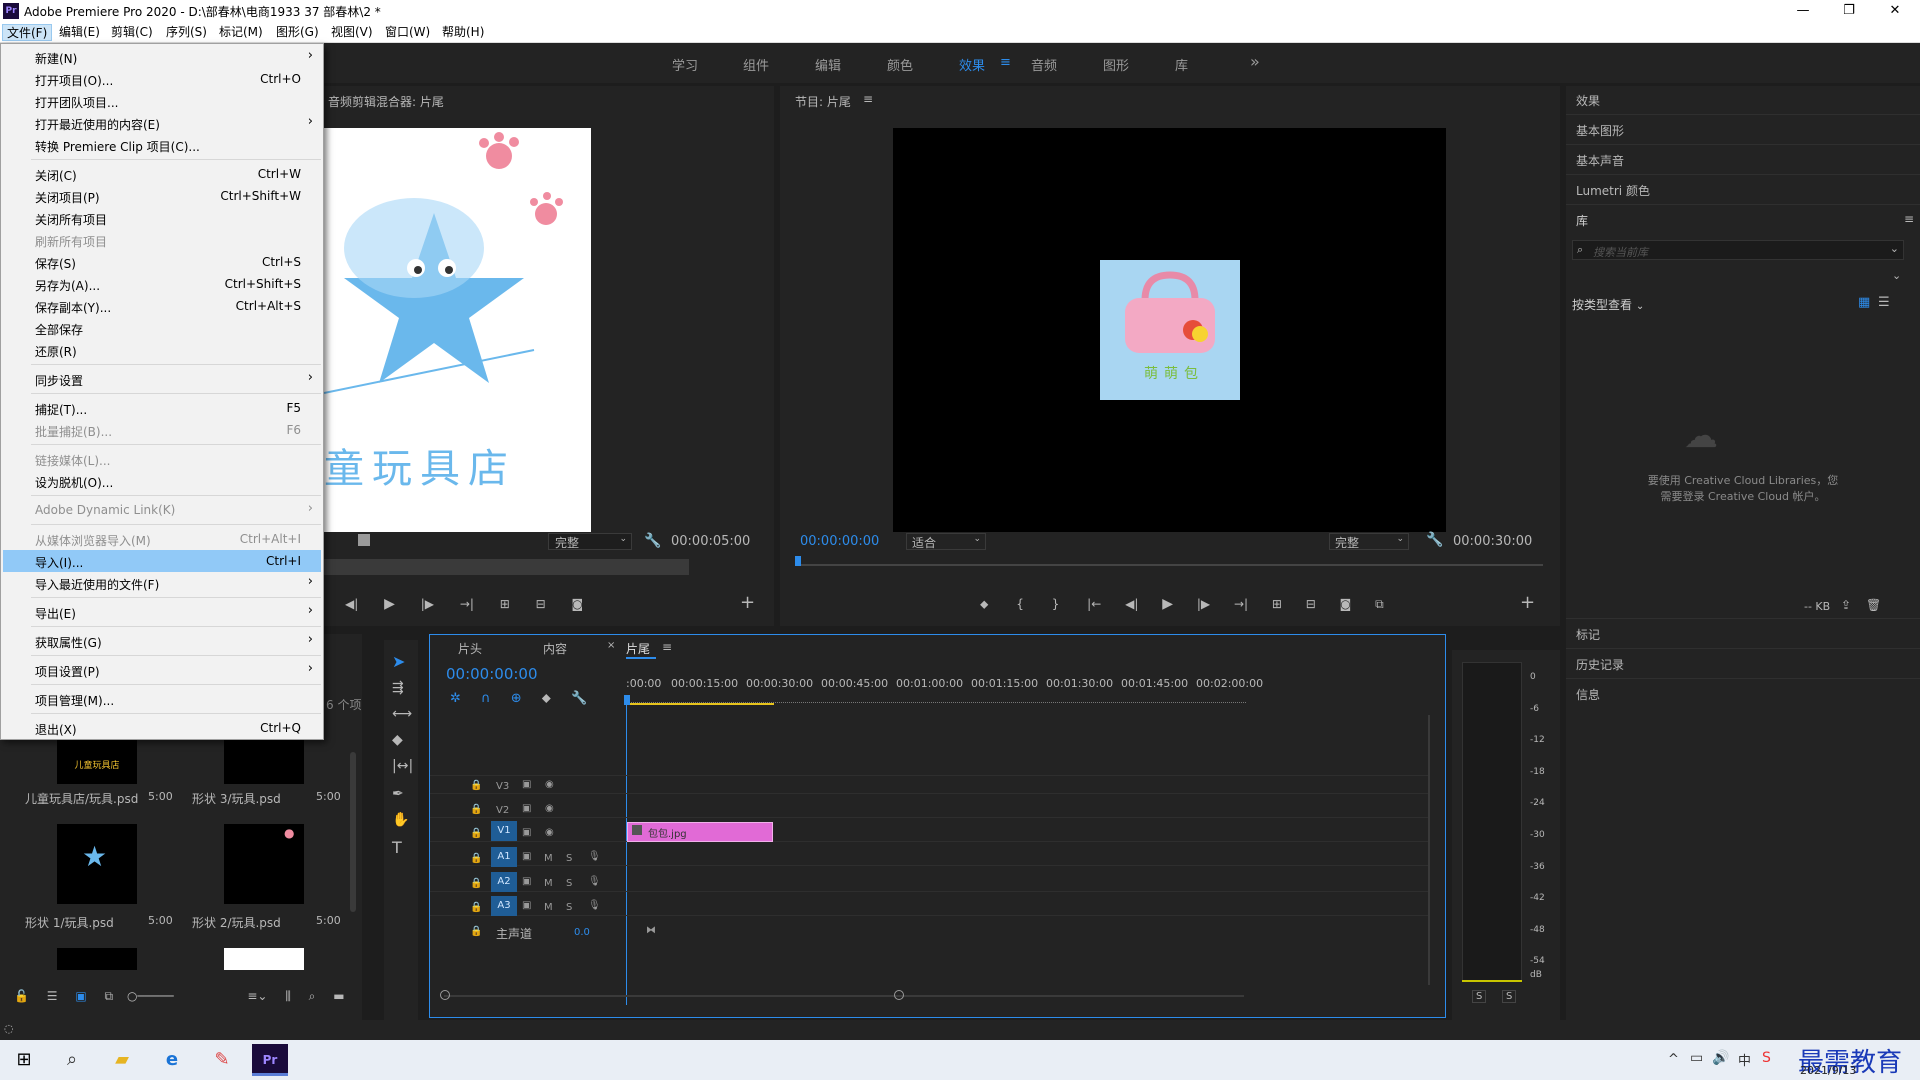  Describe the element at coordinates (21, 996) in the screenshot. I see `lock-icon: 🔓` at that location.